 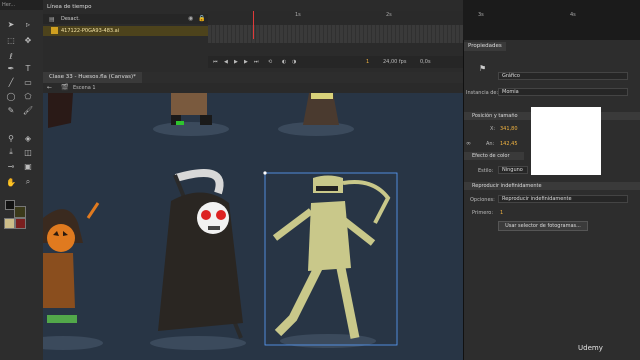 I want to click on instance-field: Momia, so click(x=563, y=92).